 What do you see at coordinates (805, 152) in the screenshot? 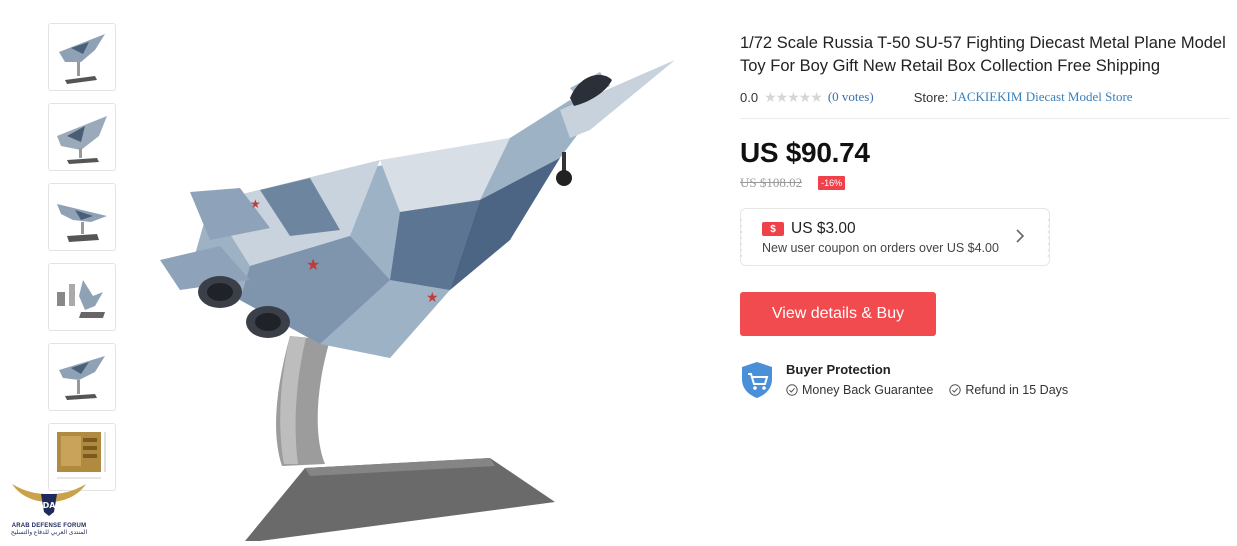
I see `current-price: US $90.74` at bounding box center [805, 152].